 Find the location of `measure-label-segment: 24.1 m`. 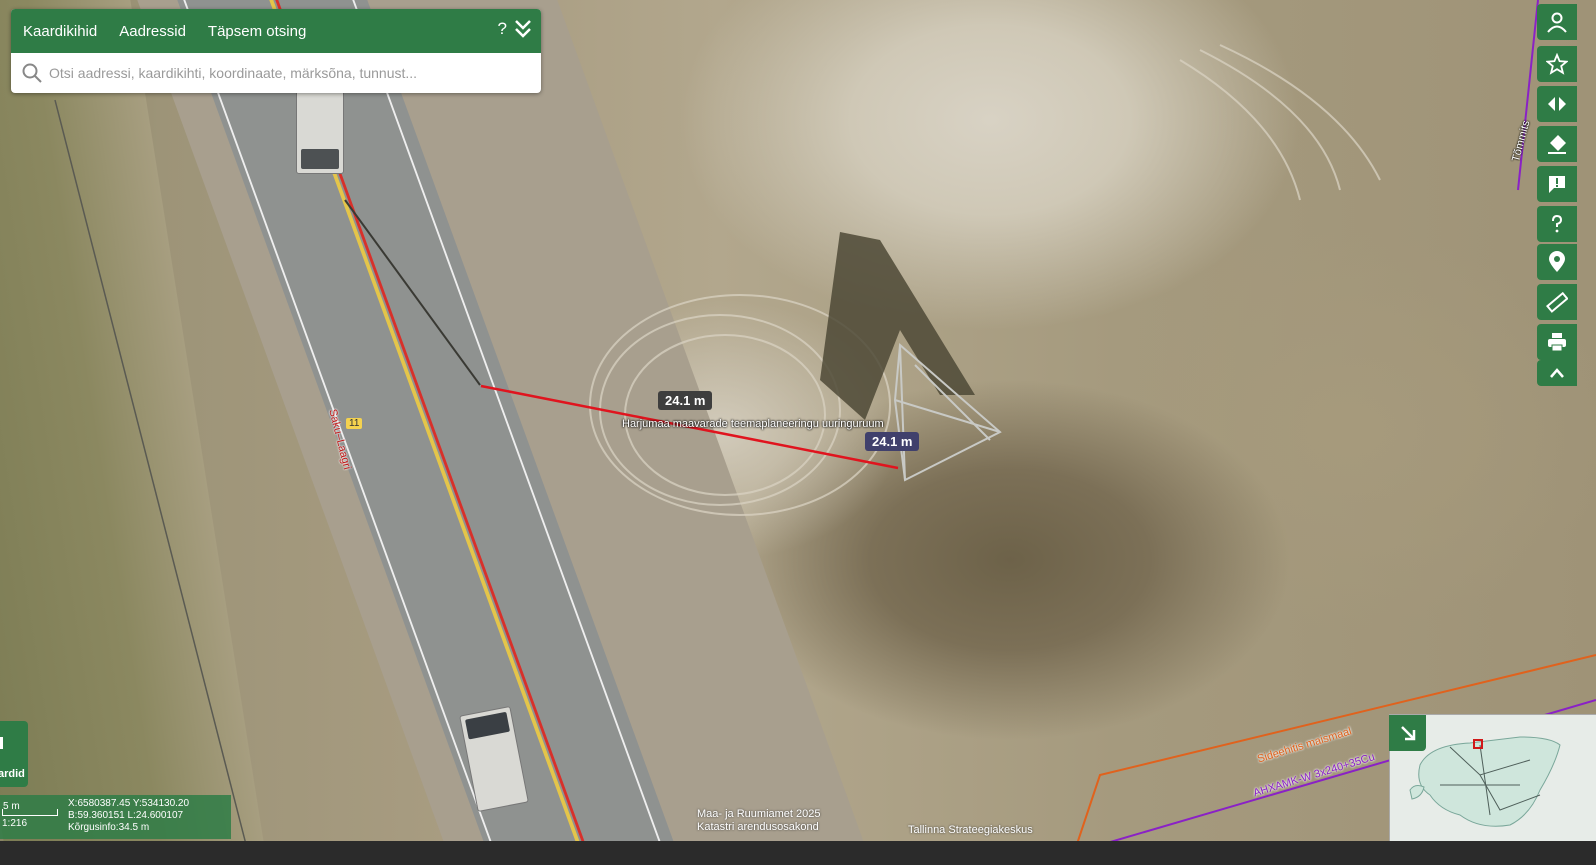

measure-label-segment: 24.1 m is located at coordinates (685, 400).